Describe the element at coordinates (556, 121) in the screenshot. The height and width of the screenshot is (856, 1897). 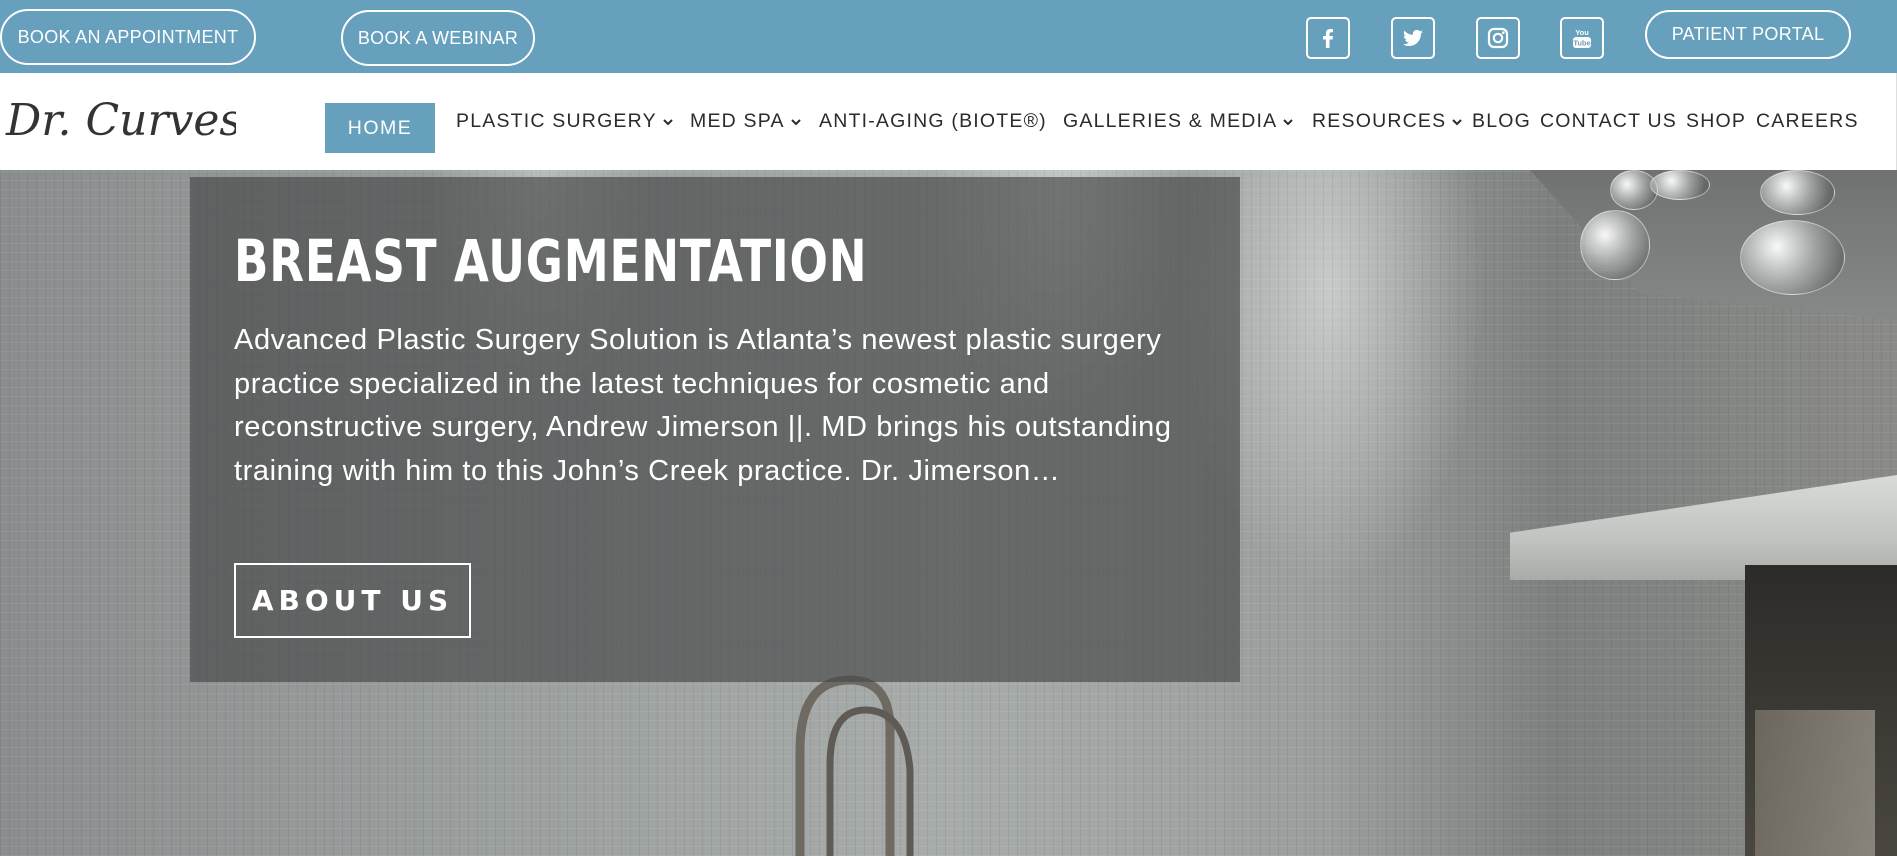
I see `nav-plastic-surgery-label: PLASTIC SURGERY` at that location.